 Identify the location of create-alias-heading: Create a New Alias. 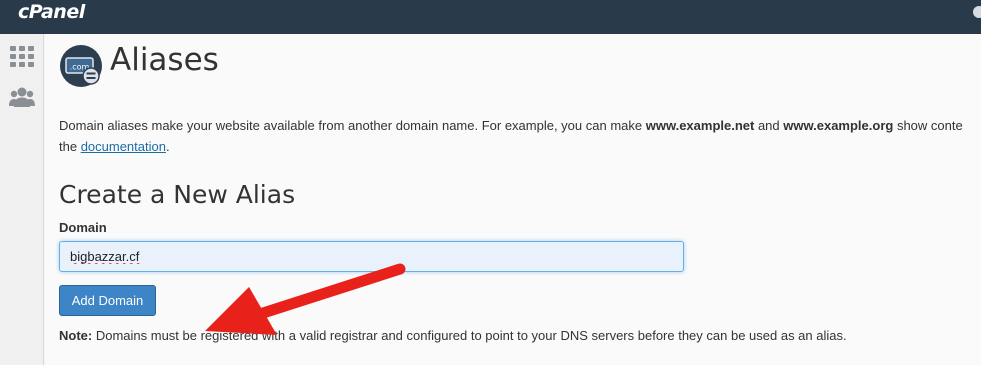
(177, 194).